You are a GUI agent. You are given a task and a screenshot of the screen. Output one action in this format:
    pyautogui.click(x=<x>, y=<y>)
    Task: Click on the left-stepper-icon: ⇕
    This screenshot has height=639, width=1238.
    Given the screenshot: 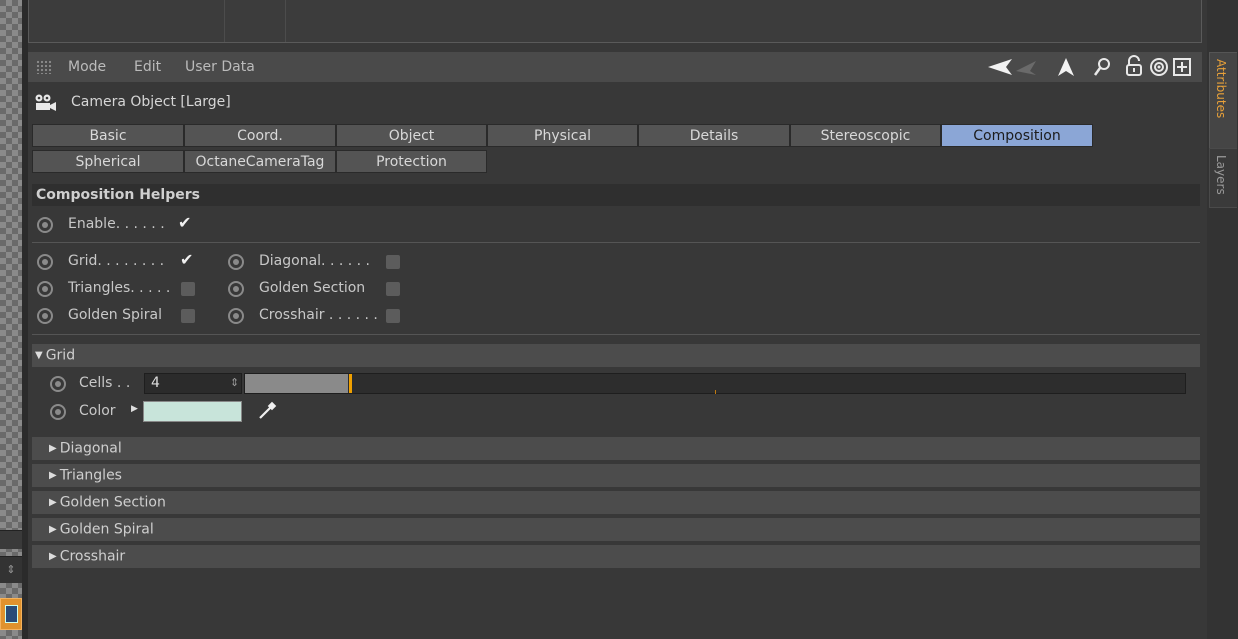 What is the action you would take?
    pyautogui.click(x=11, y=569)
    